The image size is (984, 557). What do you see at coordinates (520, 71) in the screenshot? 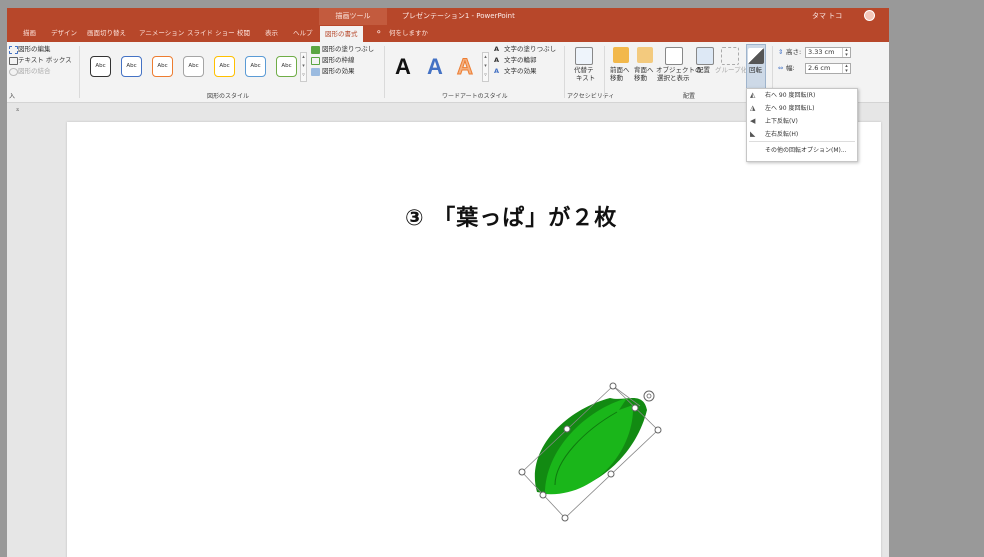
I see `text-effects-button: 文字の効果` at bounding box center [520, 71].